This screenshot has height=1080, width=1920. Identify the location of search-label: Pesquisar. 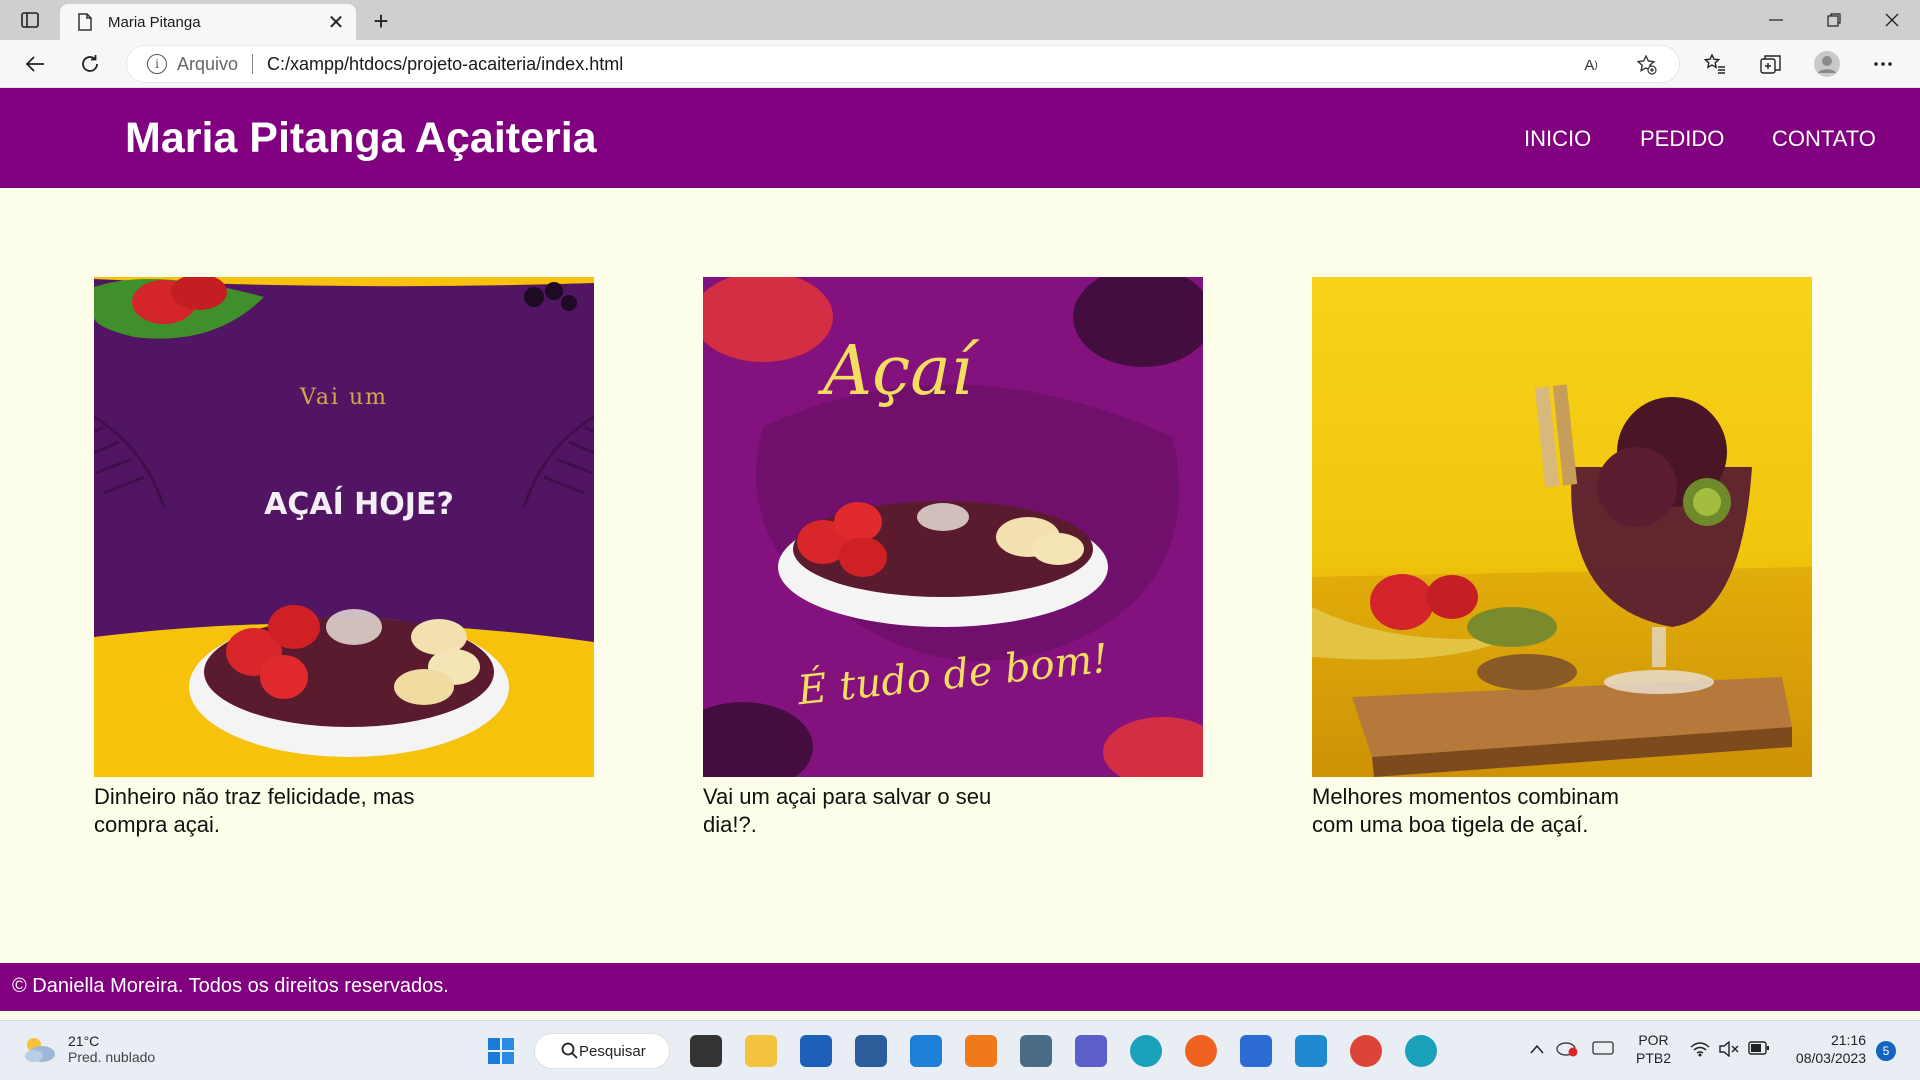
(612, 1051).